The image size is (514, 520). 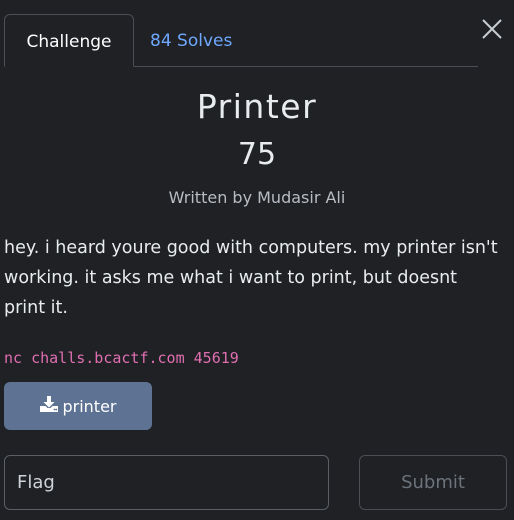 I want to click on challenge-title: Printer, so click(x=257, y=106).